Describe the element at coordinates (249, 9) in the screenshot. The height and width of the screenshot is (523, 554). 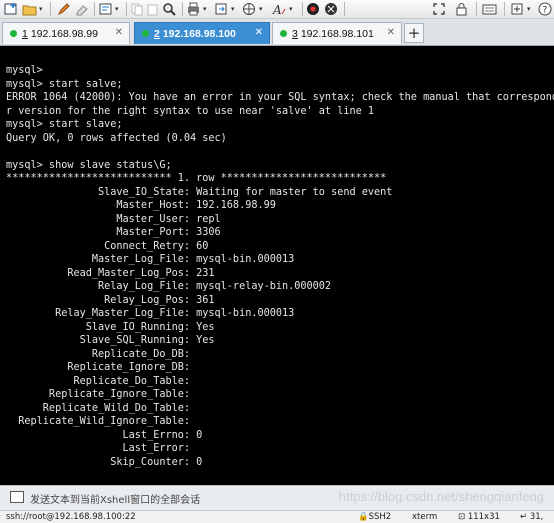
I see `globe-icon` at that location.